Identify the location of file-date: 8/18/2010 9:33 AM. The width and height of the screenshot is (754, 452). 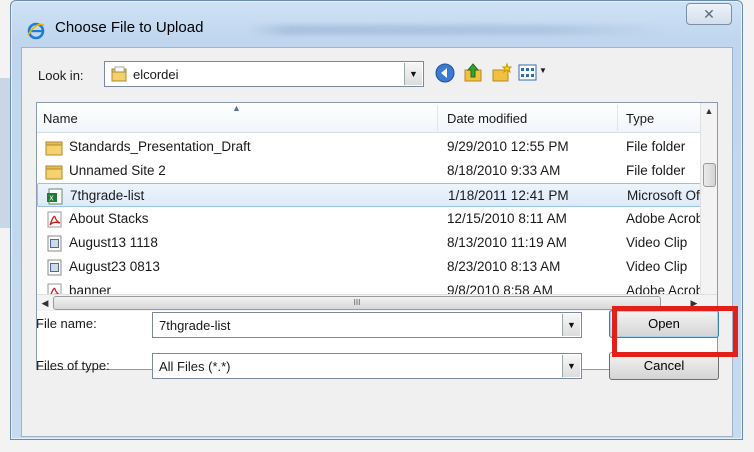
(504, 170).